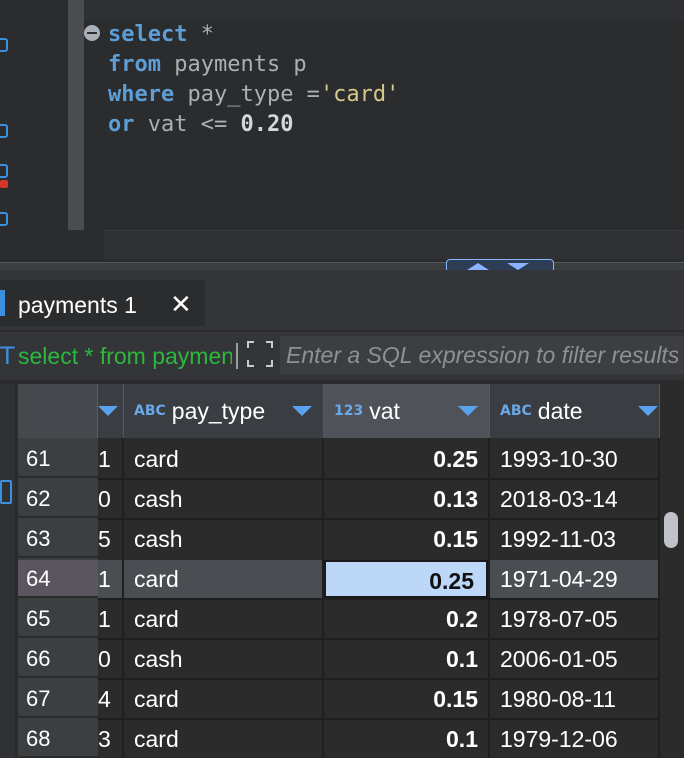  Describe the element at coordinates (58, 659) in the screenshot. I see `row-number: 66` at that location.